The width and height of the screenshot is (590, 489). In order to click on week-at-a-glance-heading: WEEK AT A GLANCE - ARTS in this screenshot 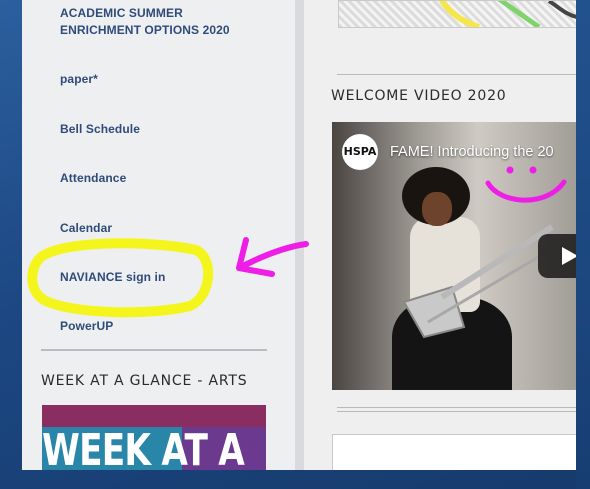, I will do `click(144, 381)`.